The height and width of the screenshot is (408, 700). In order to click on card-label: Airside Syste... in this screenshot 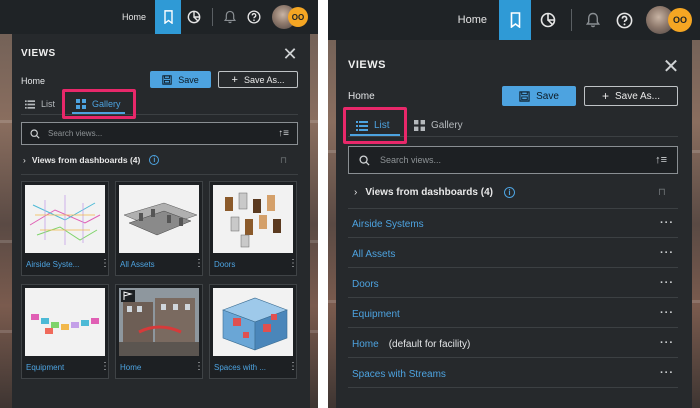, I will do `click(53, 264)`.